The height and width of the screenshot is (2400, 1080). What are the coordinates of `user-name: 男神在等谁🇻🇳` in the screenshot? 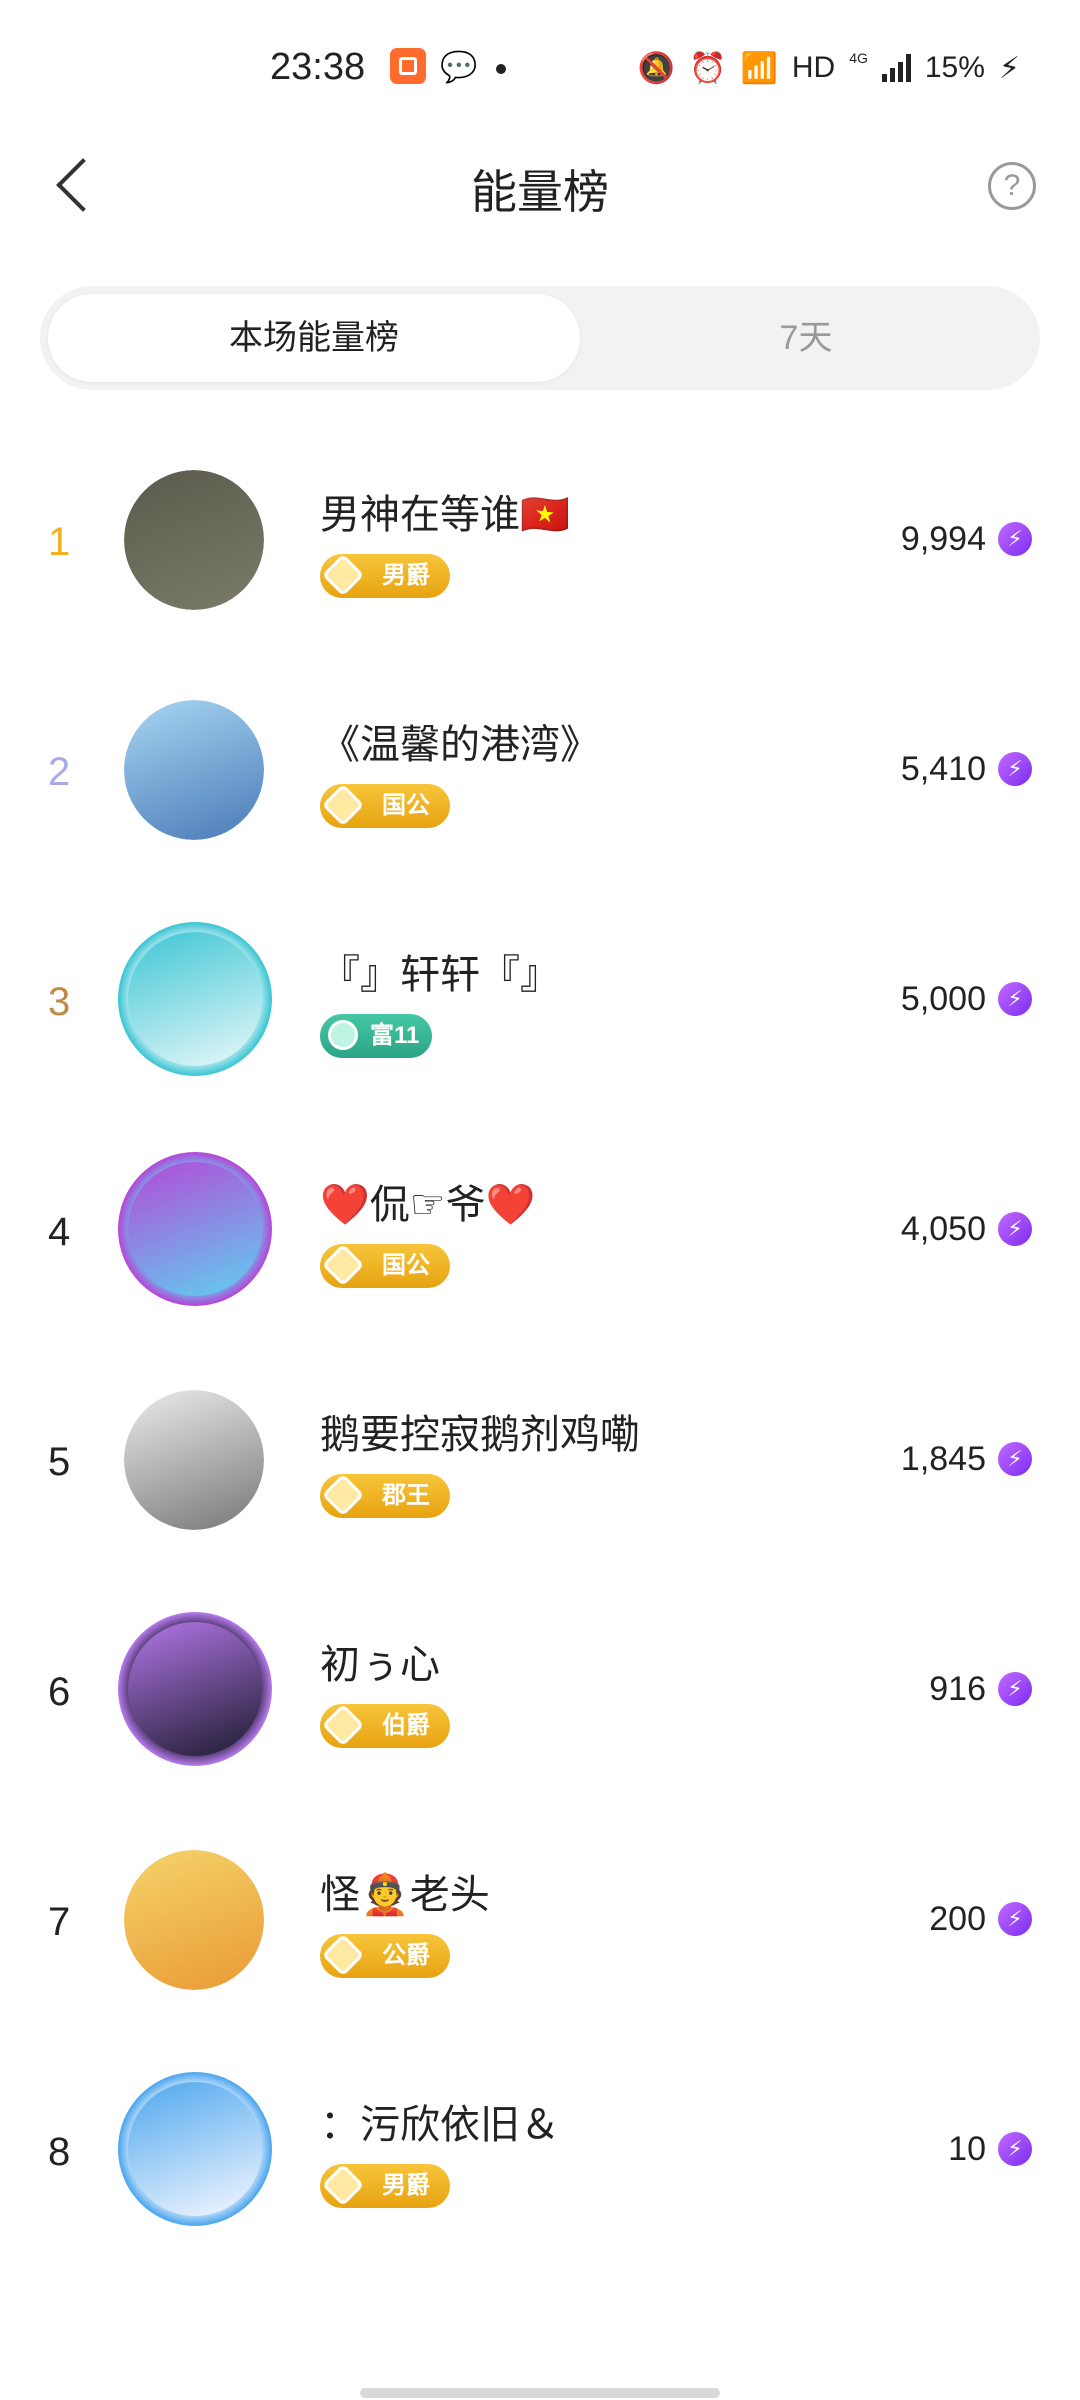 It's located at (445, 515).